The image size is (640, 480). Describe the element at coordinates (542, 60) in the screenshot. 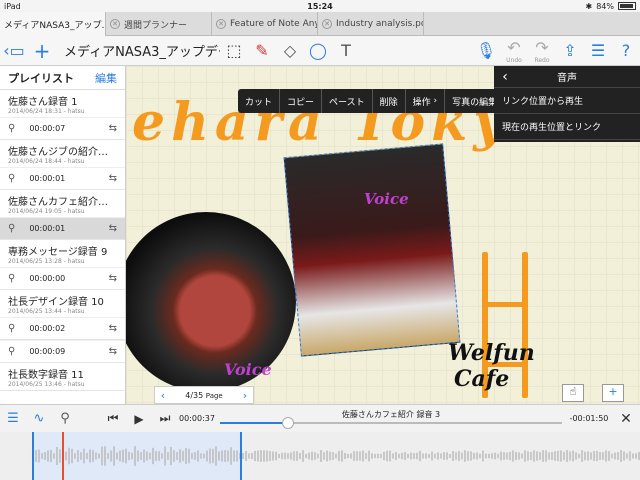

I see `redo-label: Redo` at that location.